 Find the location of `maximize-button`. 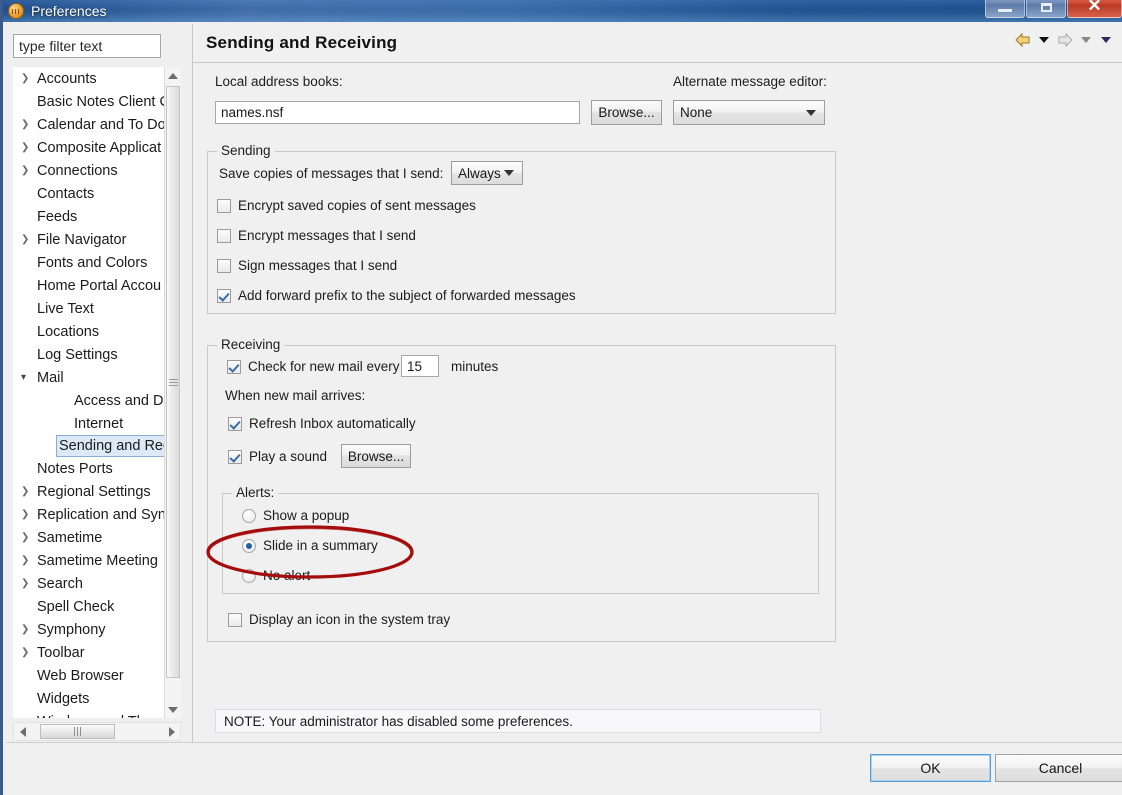

maximize-button is located at coordinates (1046, 9).